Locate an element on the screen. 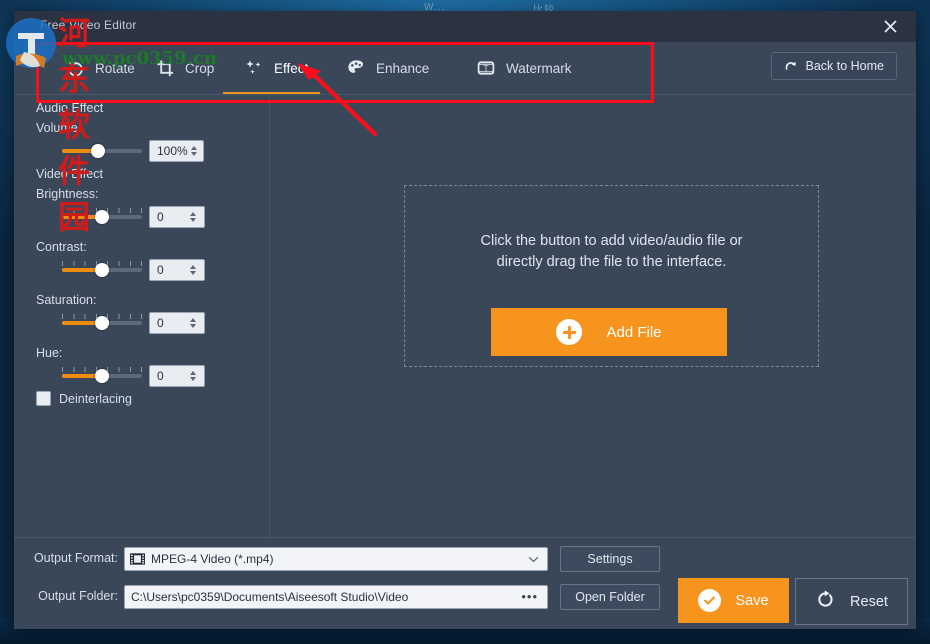 This screenshot has width=930, height=644. contrast-value: 0 is located at coordinates (160, 270).